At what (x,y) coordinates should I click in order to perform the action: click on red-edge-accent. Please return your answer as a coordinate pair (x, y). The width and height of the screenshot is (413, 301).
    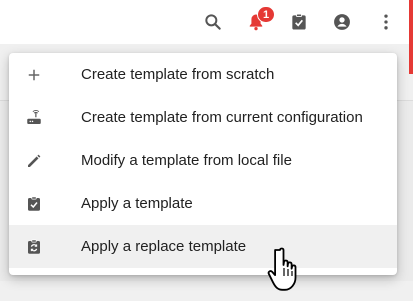
    Looking at the image, I should click on (411, 37).